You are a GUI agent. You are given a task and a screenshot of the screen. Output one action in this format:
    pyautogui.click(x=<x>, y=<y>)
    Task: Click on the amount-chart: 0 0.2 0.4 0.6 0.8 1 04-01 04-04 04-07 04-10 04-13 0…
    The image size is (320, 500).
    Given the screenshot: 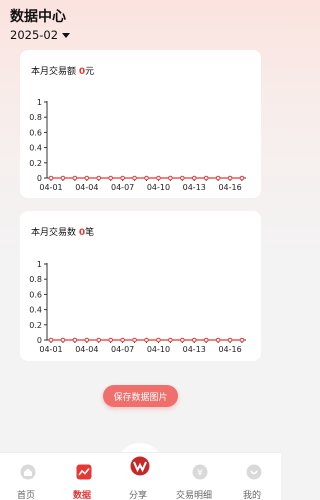 What is the action you would take?
    pyautogui.click(x=137, y=145)
    